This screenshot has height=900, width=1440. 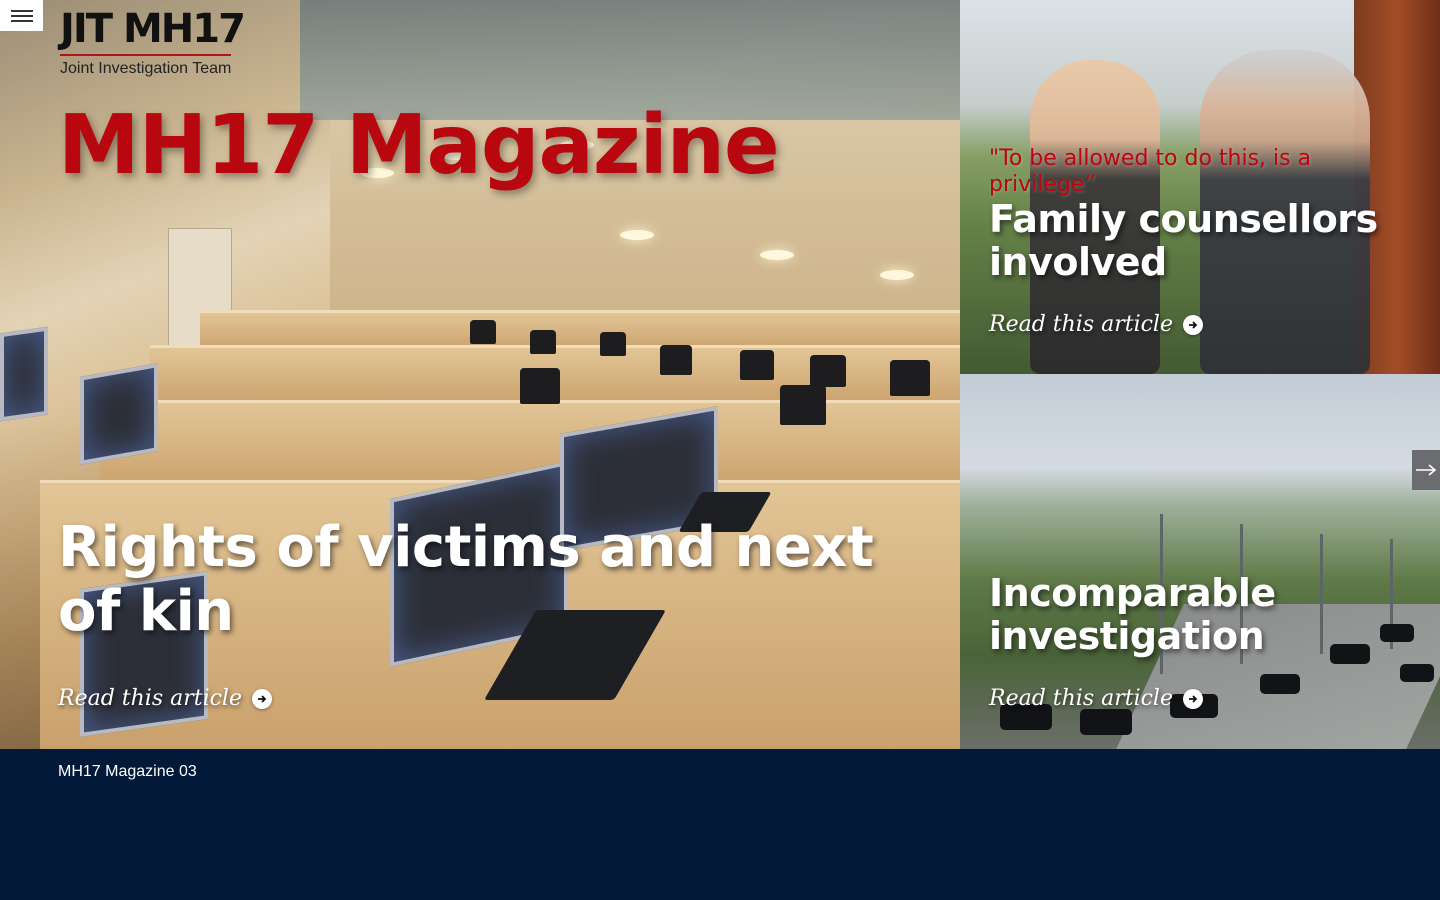 I want to click on investigation-headline: Incomparable investigation, so click(x=1204, y=615).